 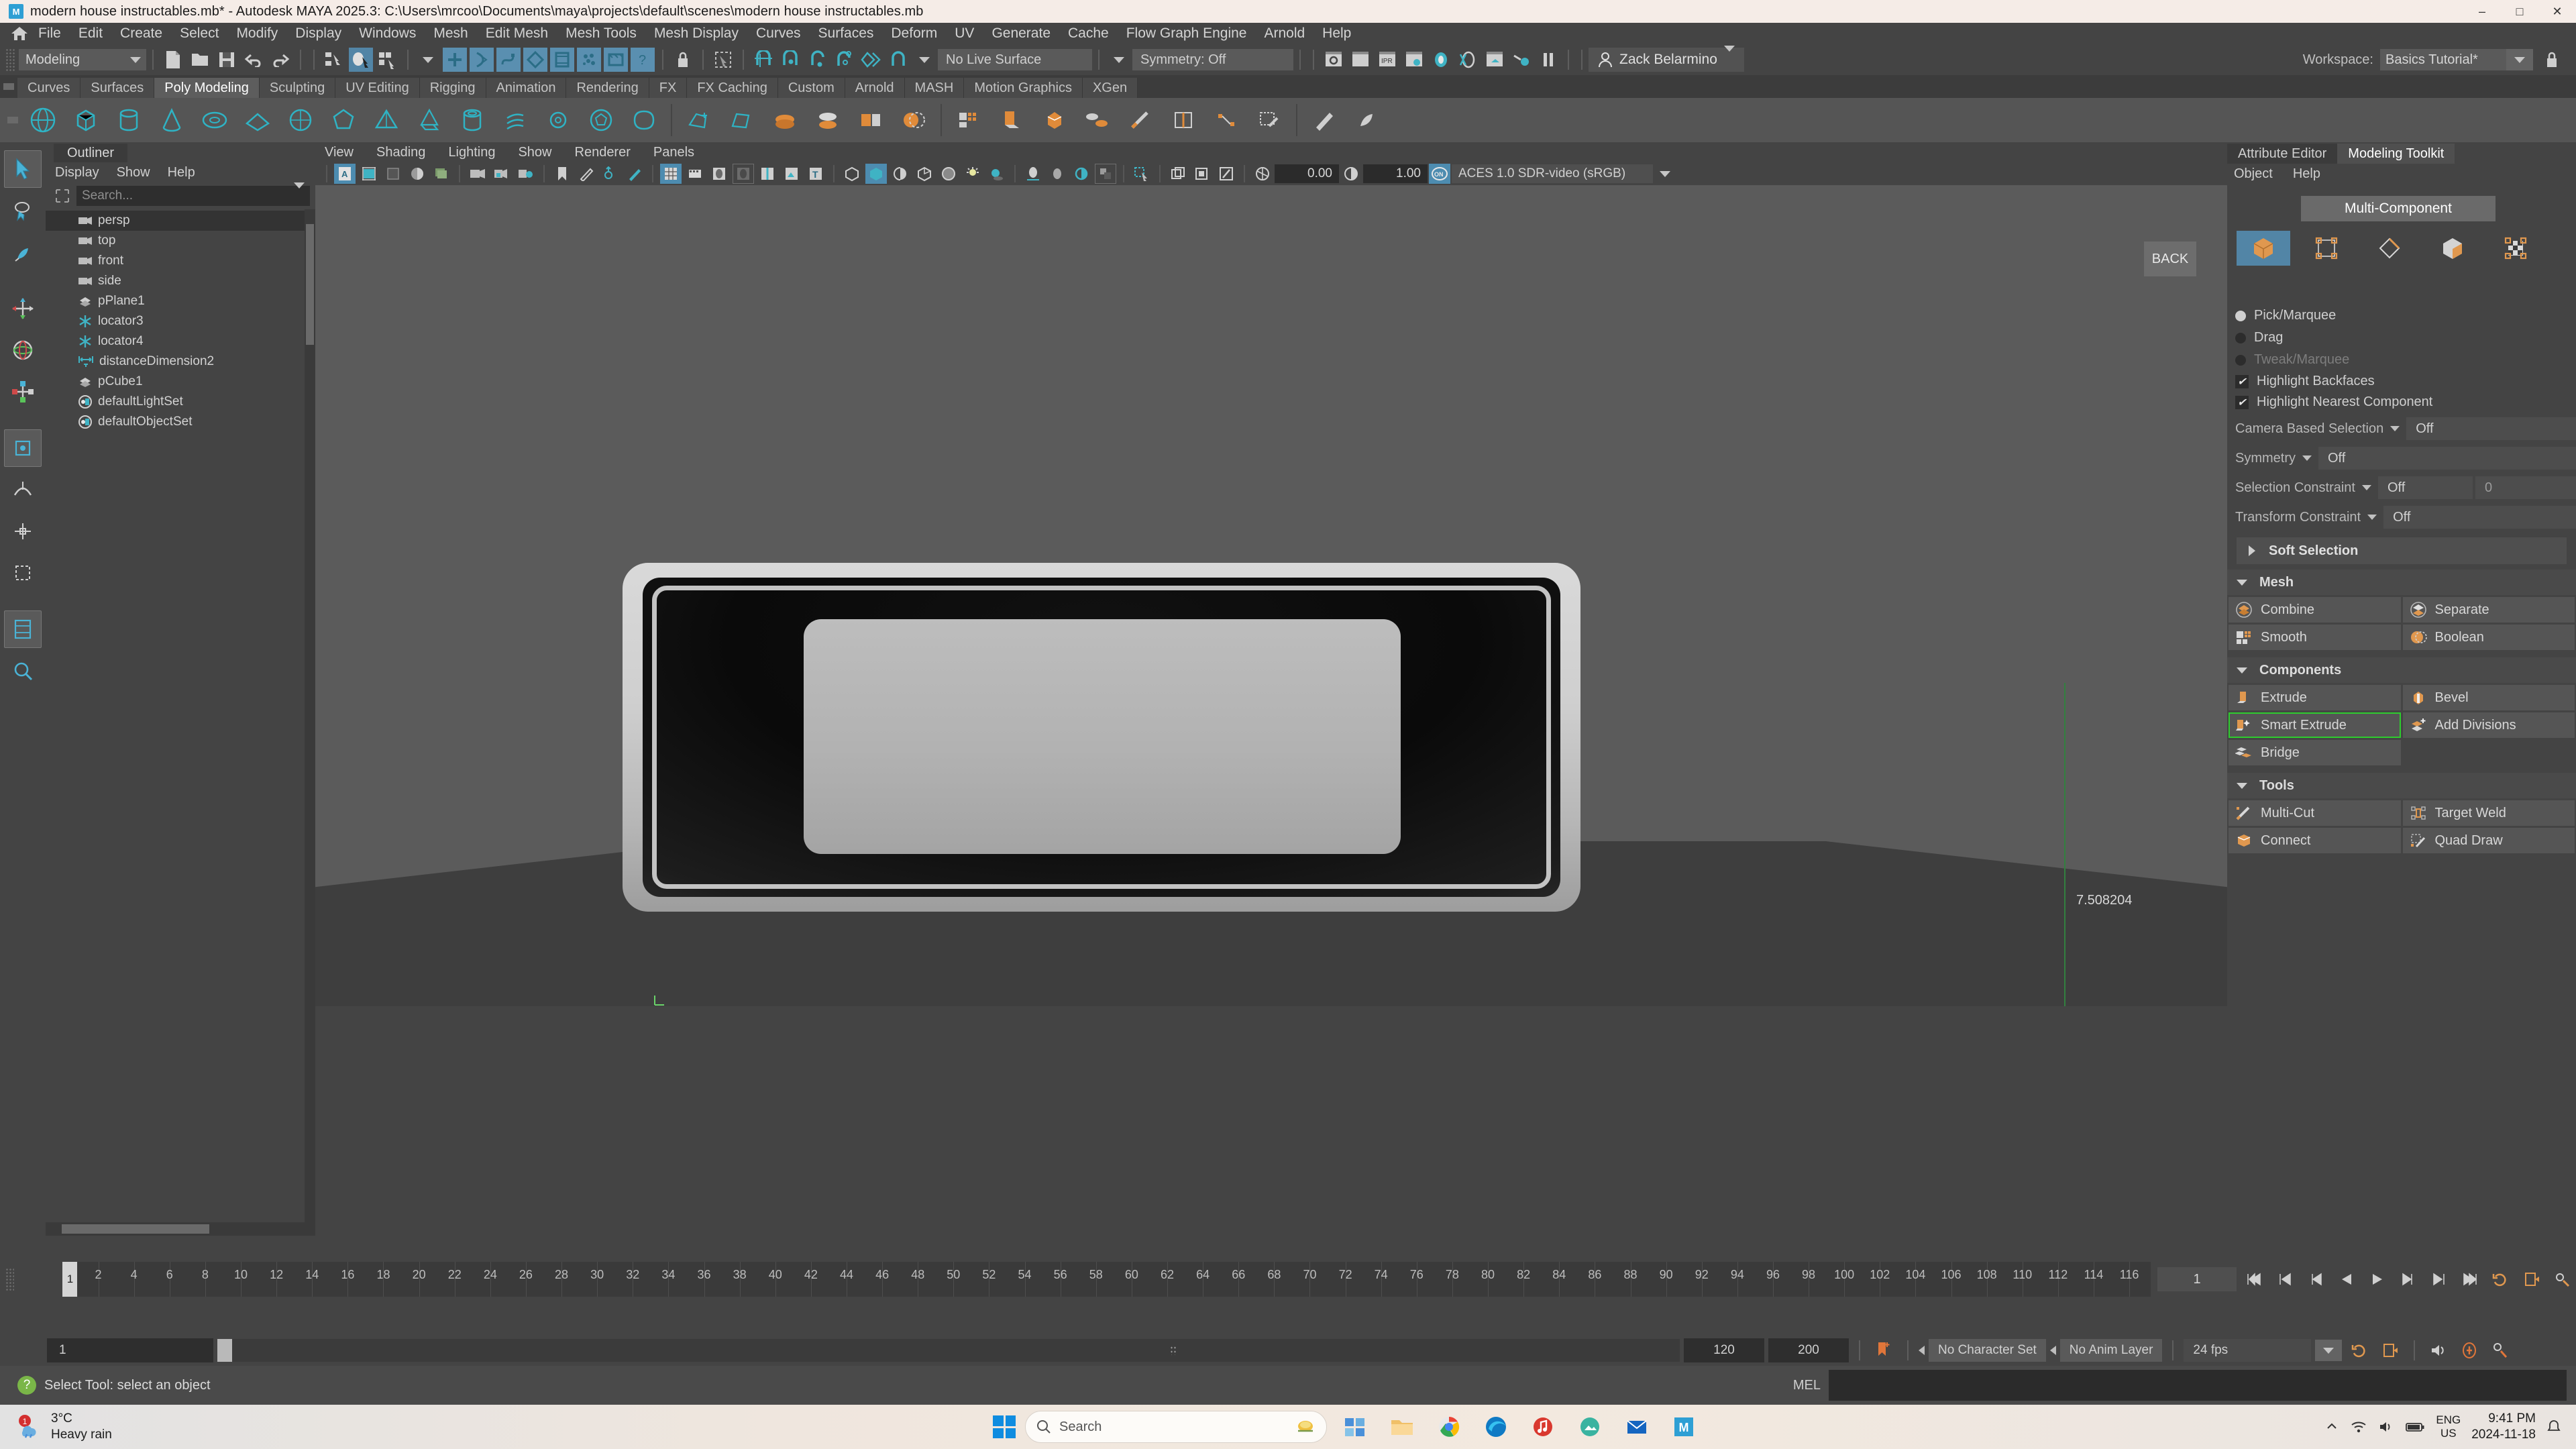 What do you see at coordinates (2401, 381) in the screenshot?
I see `checkbox-highlight-backfaces: ✔ Highlight Backfaces` at bounding box center [2401, 381].